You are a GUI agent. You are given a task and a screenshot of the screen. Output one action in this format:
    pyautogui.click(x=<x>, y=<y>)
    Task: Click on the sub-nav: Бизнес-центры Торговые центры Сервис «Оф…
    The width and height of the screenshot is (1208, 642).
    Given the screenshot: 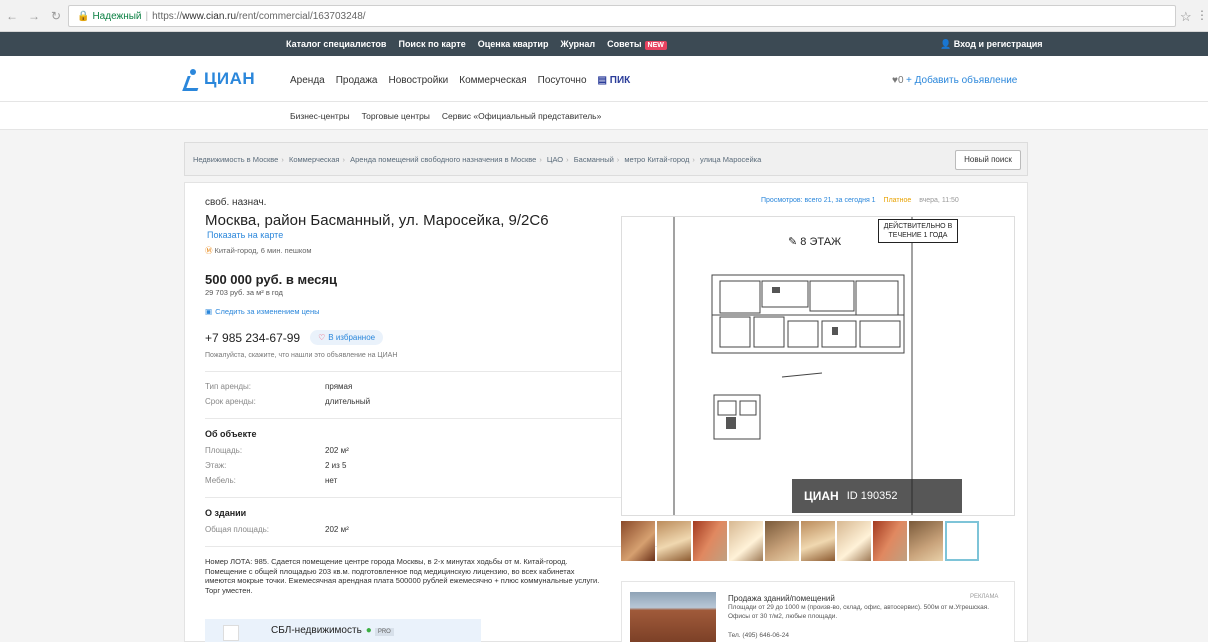 What is the action you would take?
    pyautogui.click(x=604, y=116)
    